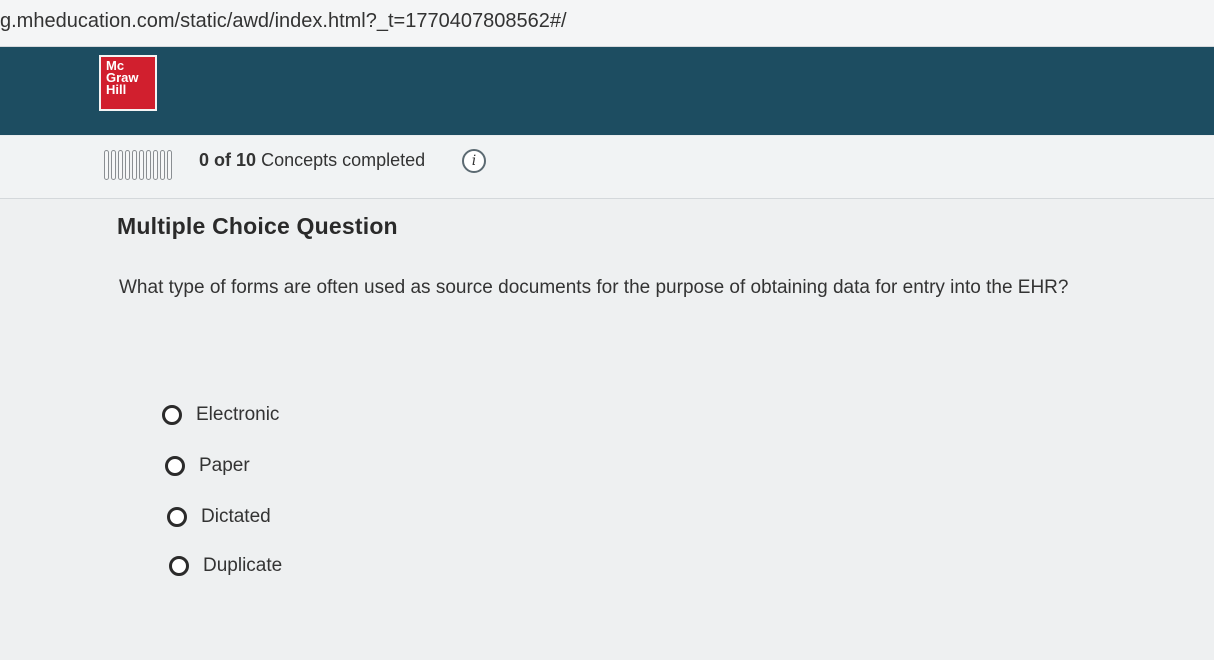  Describe the element at coordinates (474, 161) in the screenshot. I see `info-icon: i` at that location.